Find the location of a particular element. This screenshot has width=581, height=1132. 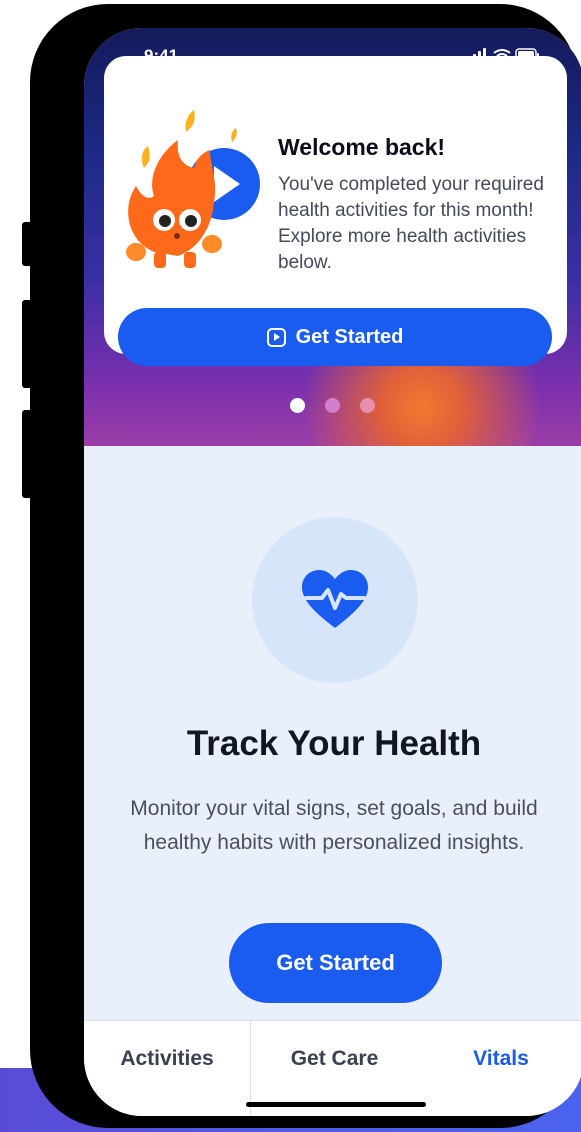

heart-pulse-icon is located at coordinates (335, 599).